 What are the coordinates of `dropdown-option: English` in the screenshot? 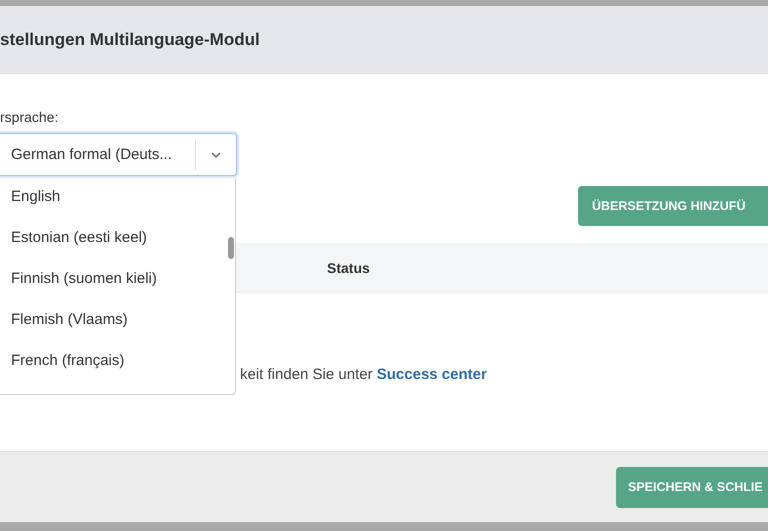 It's located at (117, 198).